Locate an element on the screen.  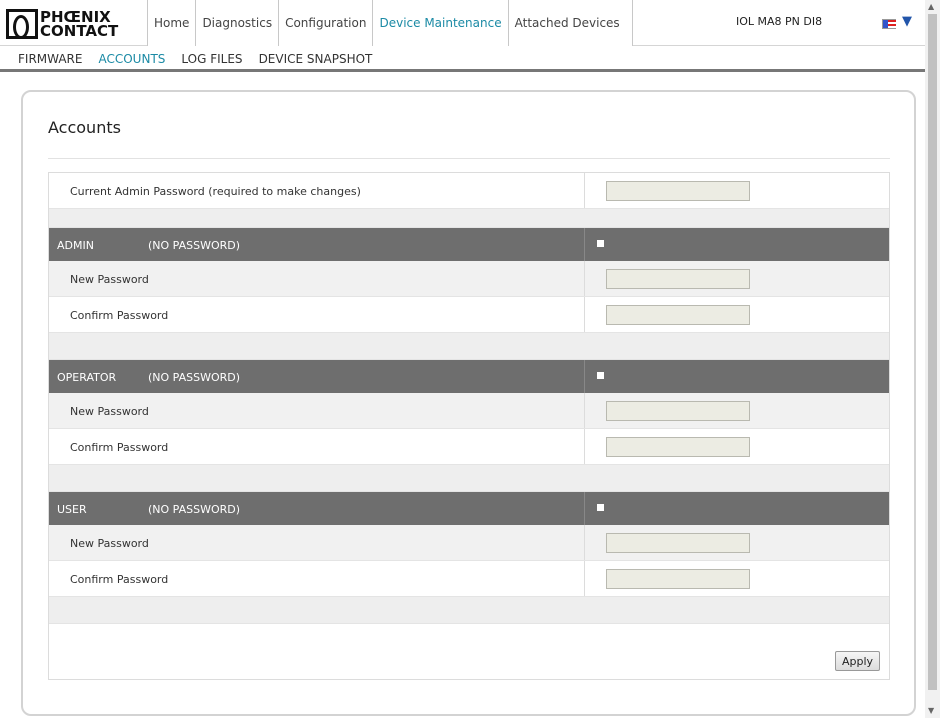
operator-new-password-row: New Password is located at coordinates (469, 411).